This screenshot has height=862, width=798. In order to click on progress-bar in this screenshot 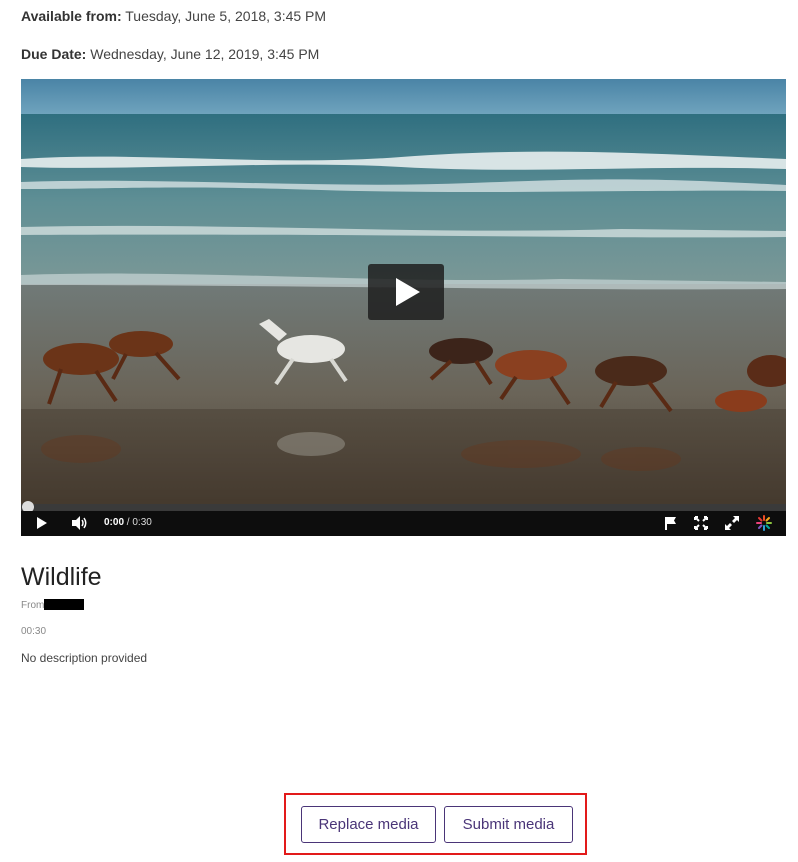, I will do `click(403, 507)`.